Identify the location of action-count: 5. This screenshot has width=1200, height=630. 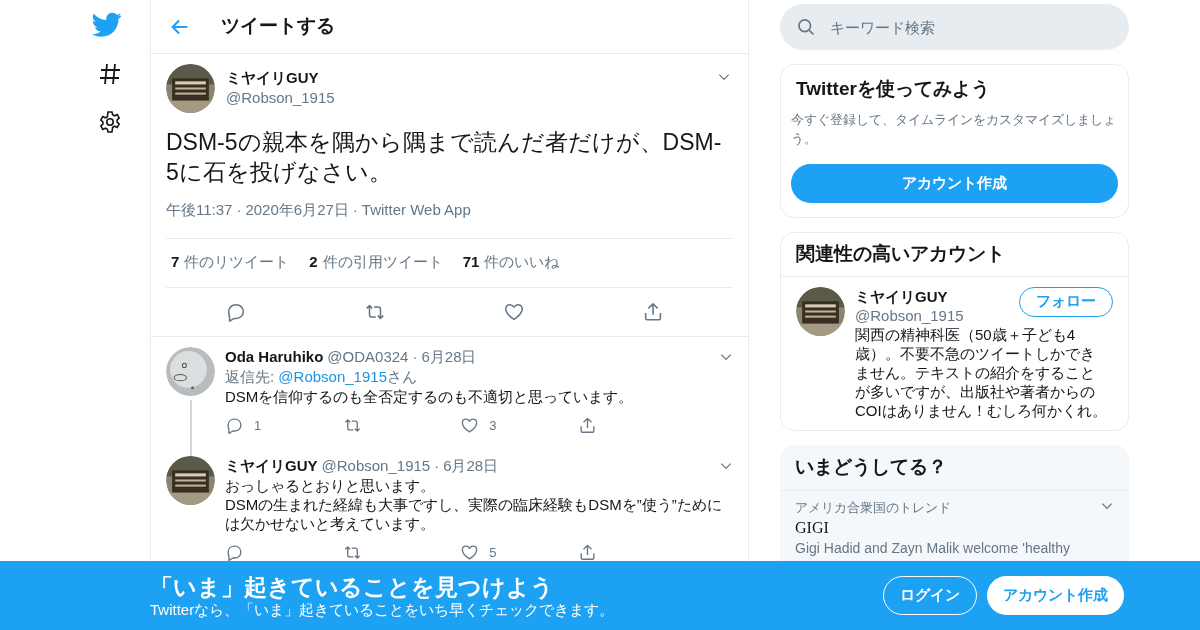
(493, 552).